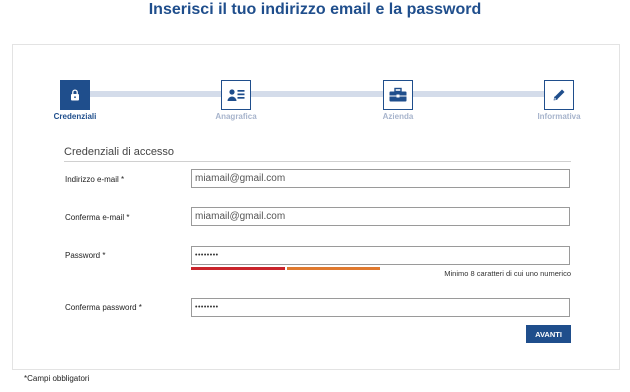 This screenshot has width=630, height=392. I want to click on section-title: Credenziali di accesso, so click(317, 154).